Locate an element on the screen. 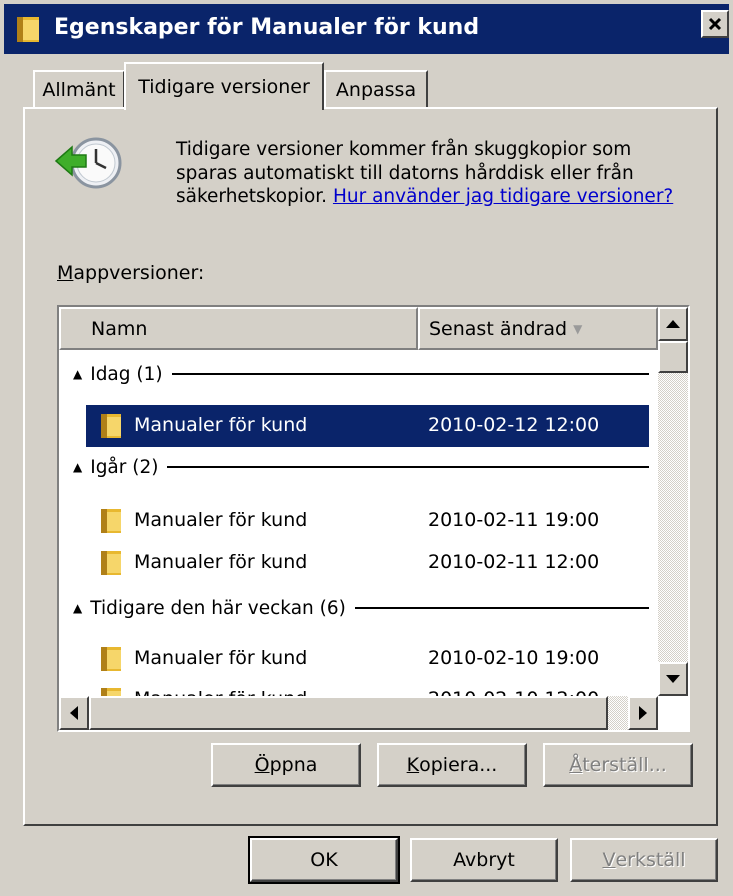 The width and height of the screenshot is (733, 896). title-bar: Egenskaper för Manualer för kund is located at coordinates (366, 29).